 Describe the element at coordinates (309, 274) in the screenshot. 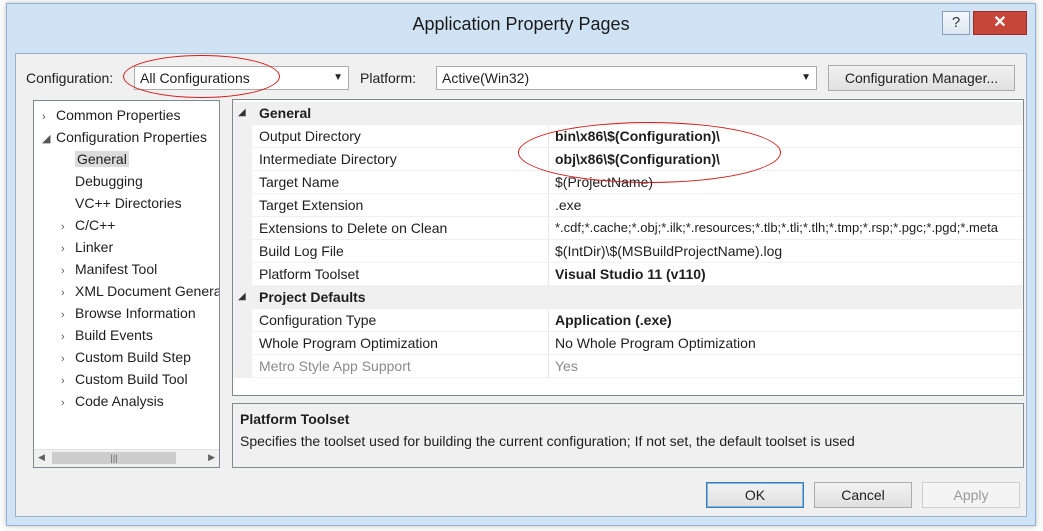

I see `property-name: Platform Toolset` at that location.